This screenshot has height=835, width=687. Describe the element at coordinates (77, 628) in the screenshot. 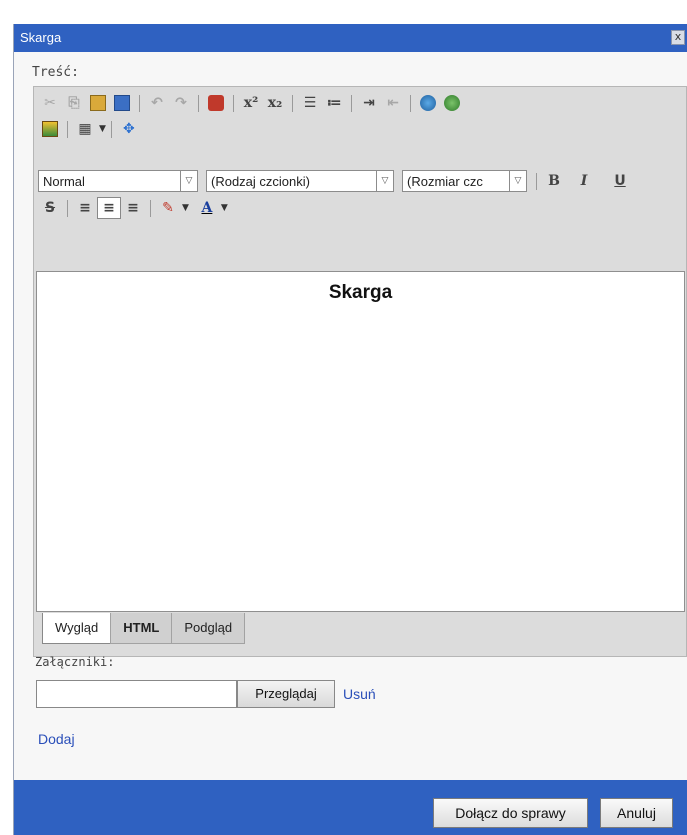

I see `tab-design: Wygląd` at that location.